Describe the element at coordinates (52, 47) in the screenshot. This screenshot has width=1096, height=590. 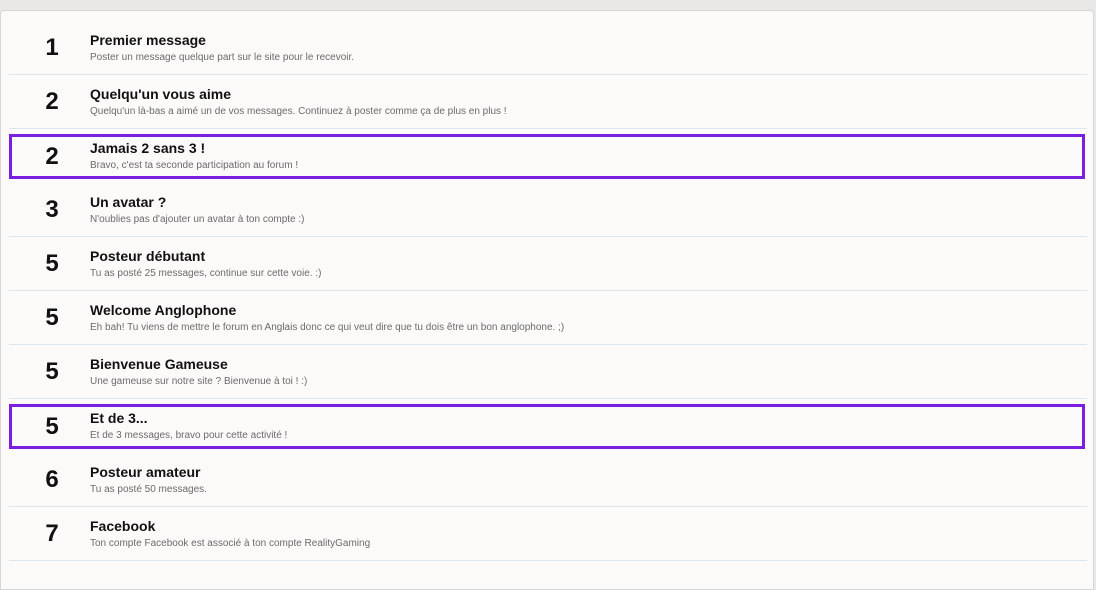
I see `trophy-points: 1` at that location.